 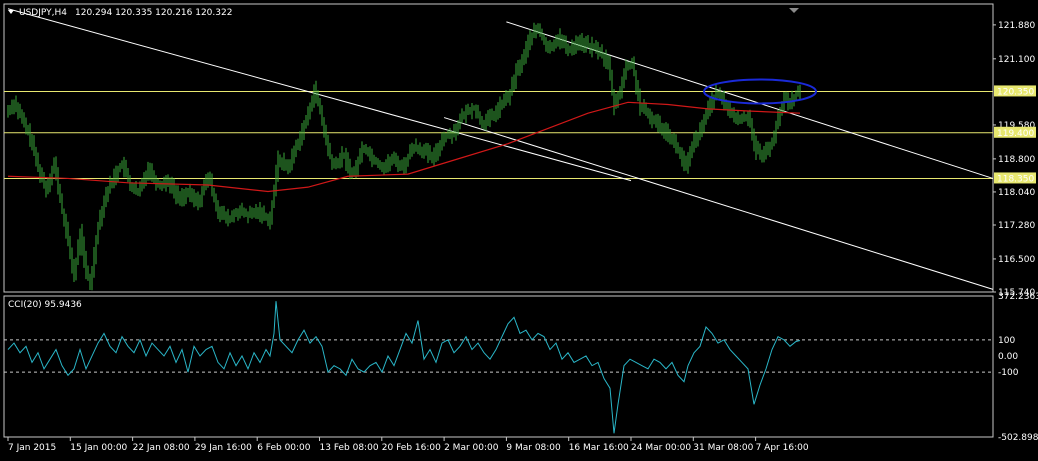 What do you see at coordinates (153, 13) in the screenshot?
I see `ohlc-readout: 120.294 120.335 120.216 120.322` at bounding box center [153, 13].